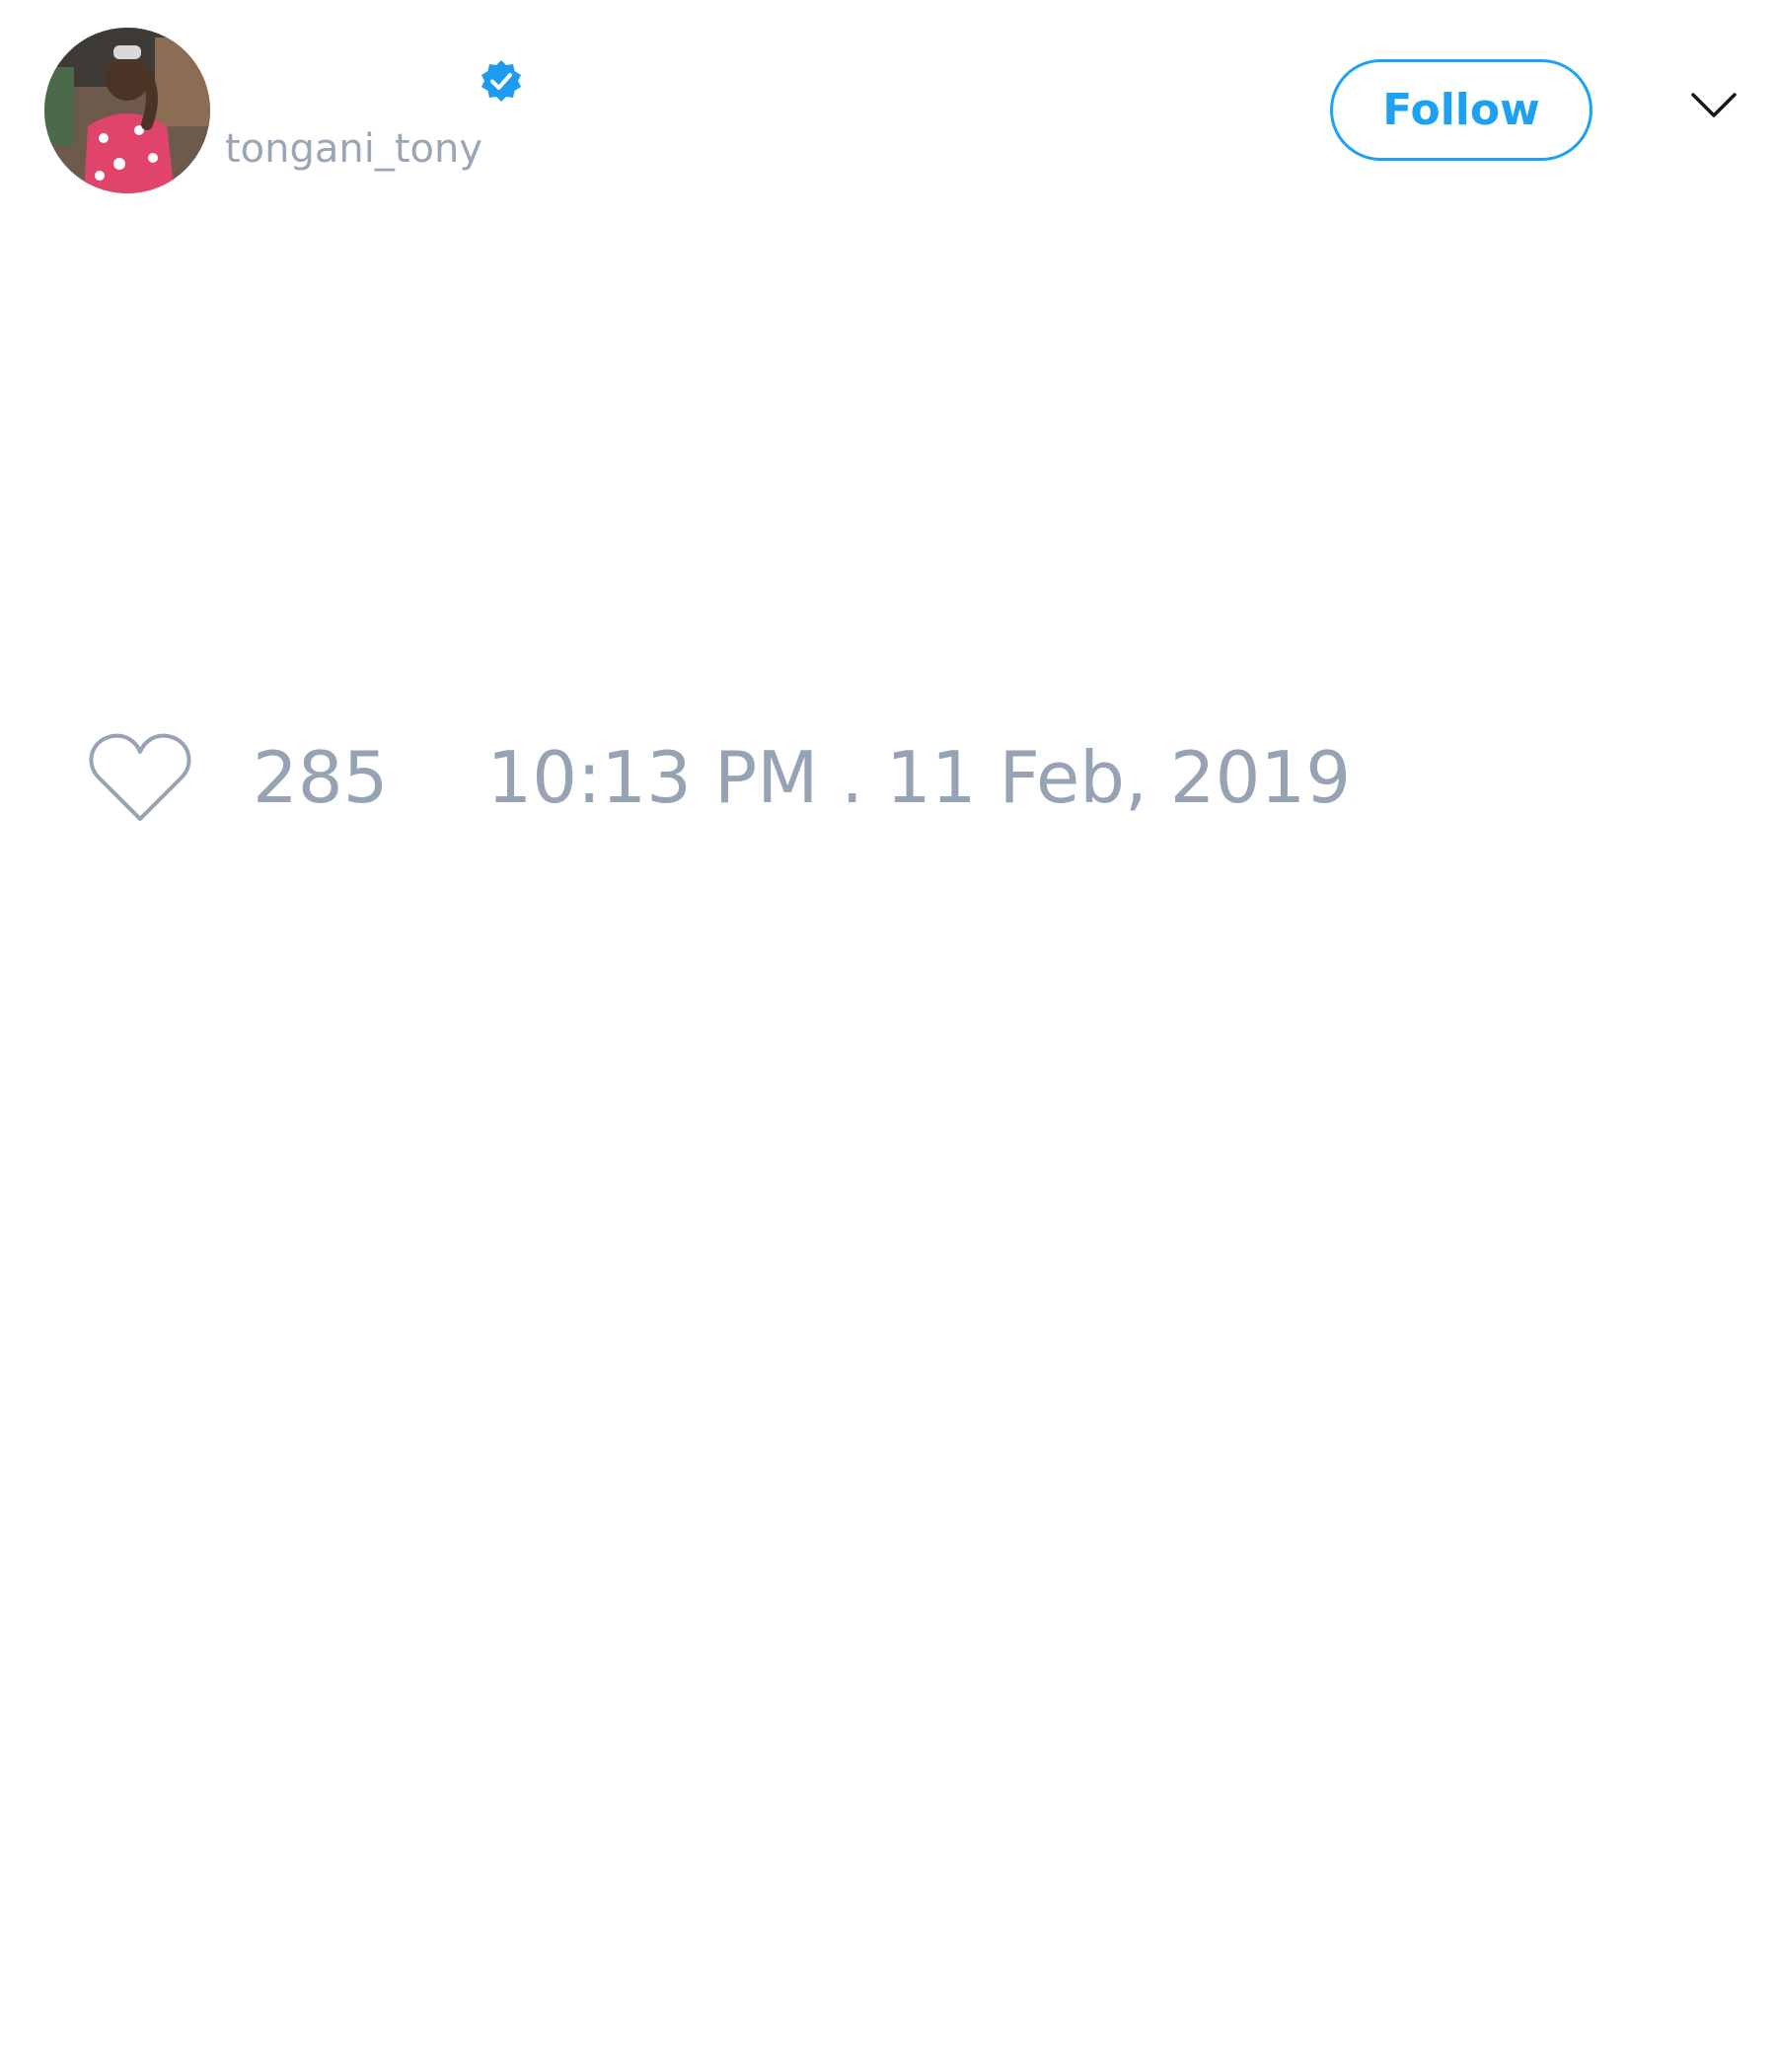 This screenshot has width=1776, height=2072. What do you see at coordinates (1714, 106) in the screenshot?
I see `chevron-down-icon` at bounding box center [1714, 106].